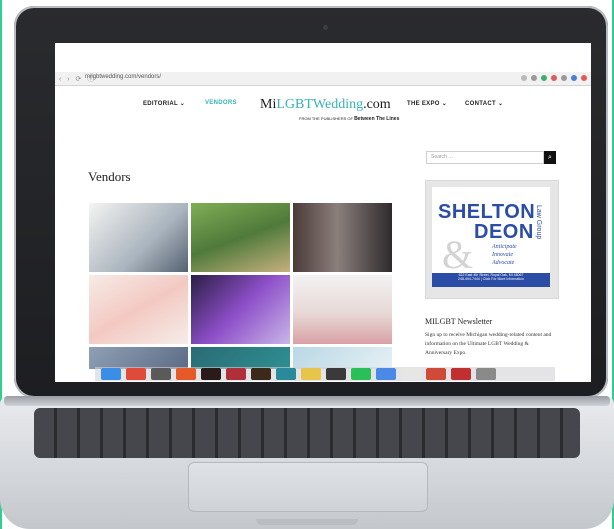 The width and height of the screenshot is (614, 529). I want to click on nav-vendors: VENDORS, so click(221, 103).